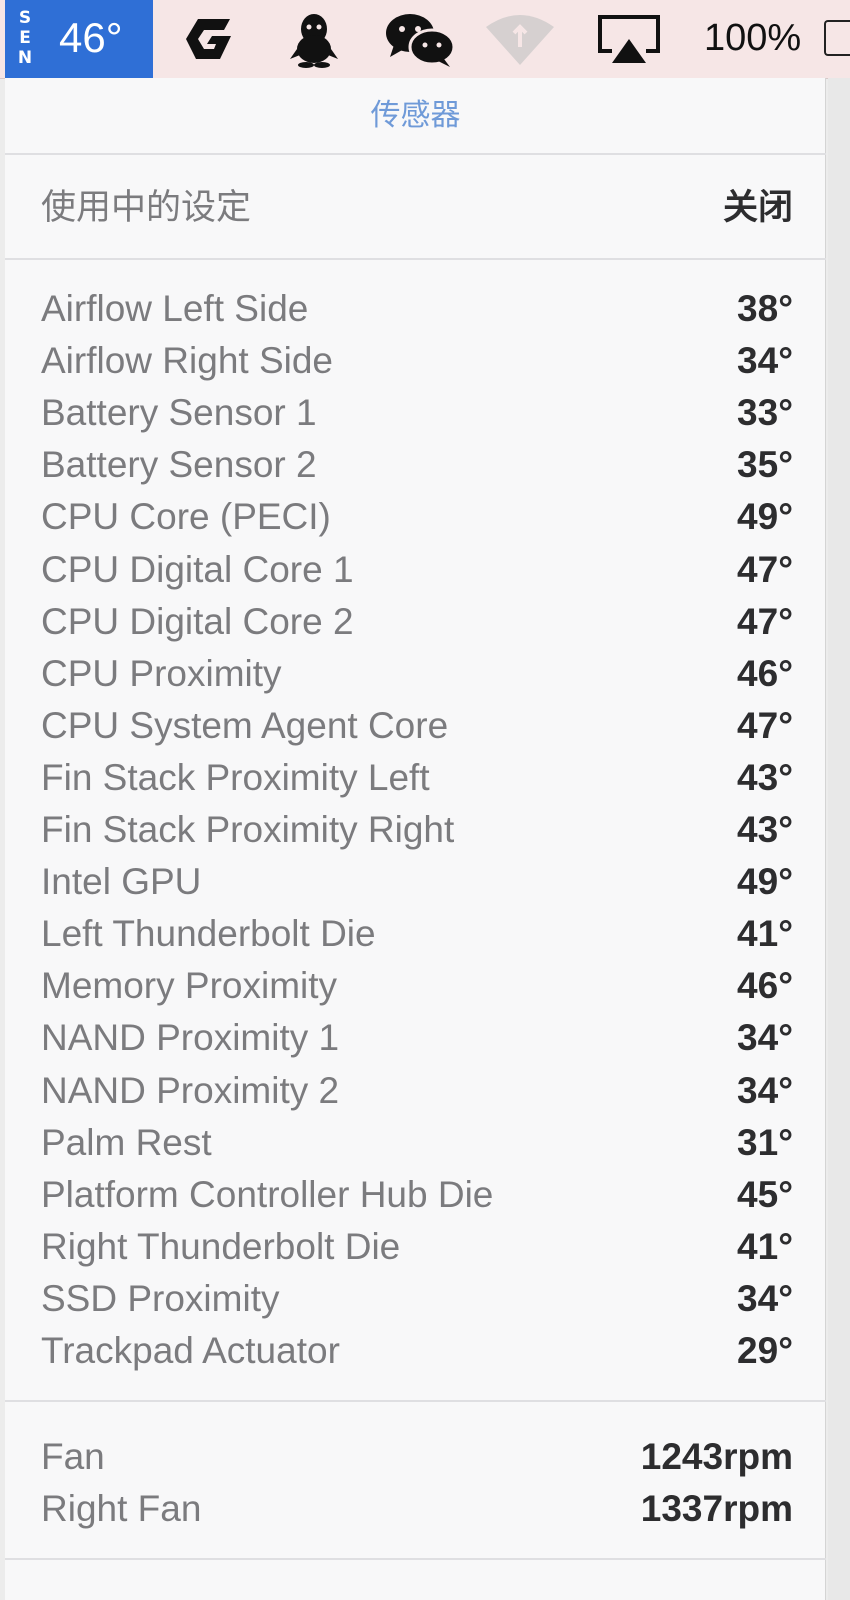 Image resolution: width=850 pixels, height=1600 pixels. I want to click on sensor-row: NAND Proximity 1 34°, so click(417, 1038).